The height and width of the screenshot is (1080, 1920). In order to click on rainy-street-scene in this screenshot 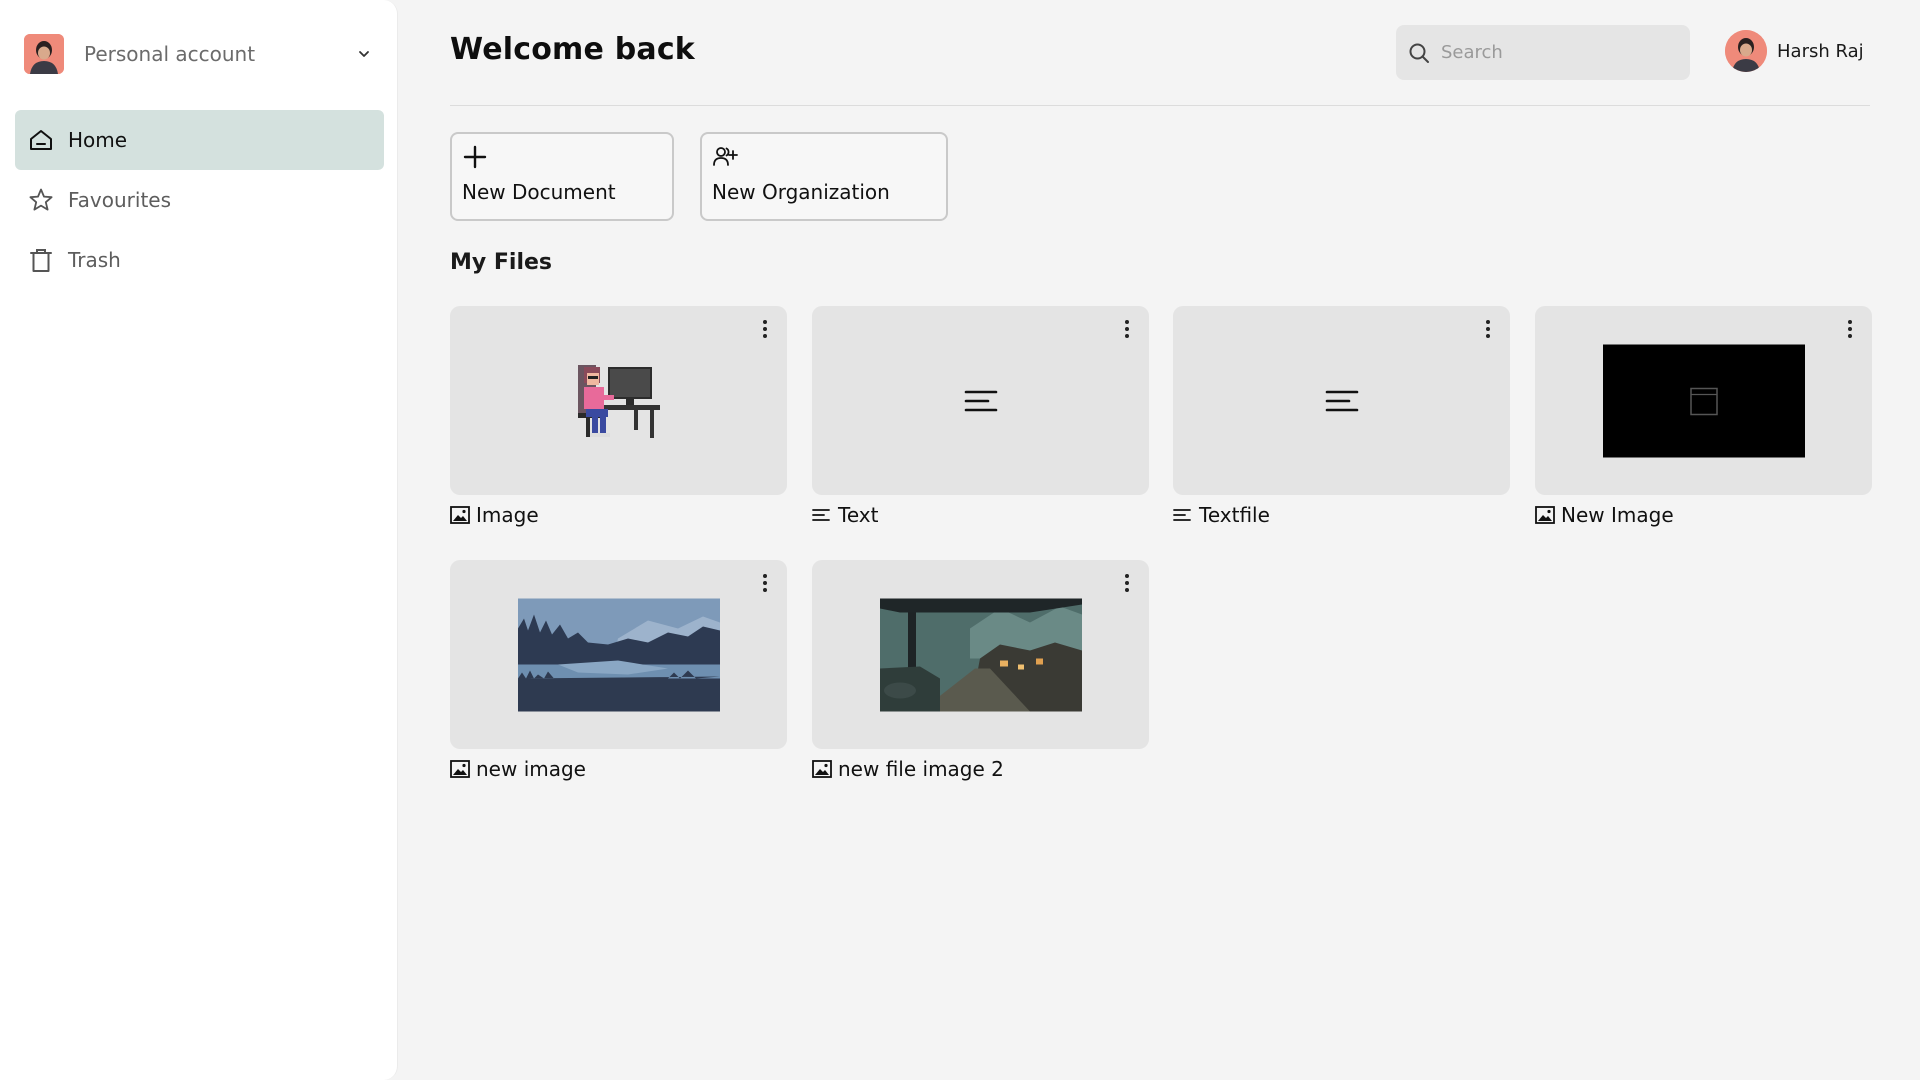, I will do `click(980, 654)`.